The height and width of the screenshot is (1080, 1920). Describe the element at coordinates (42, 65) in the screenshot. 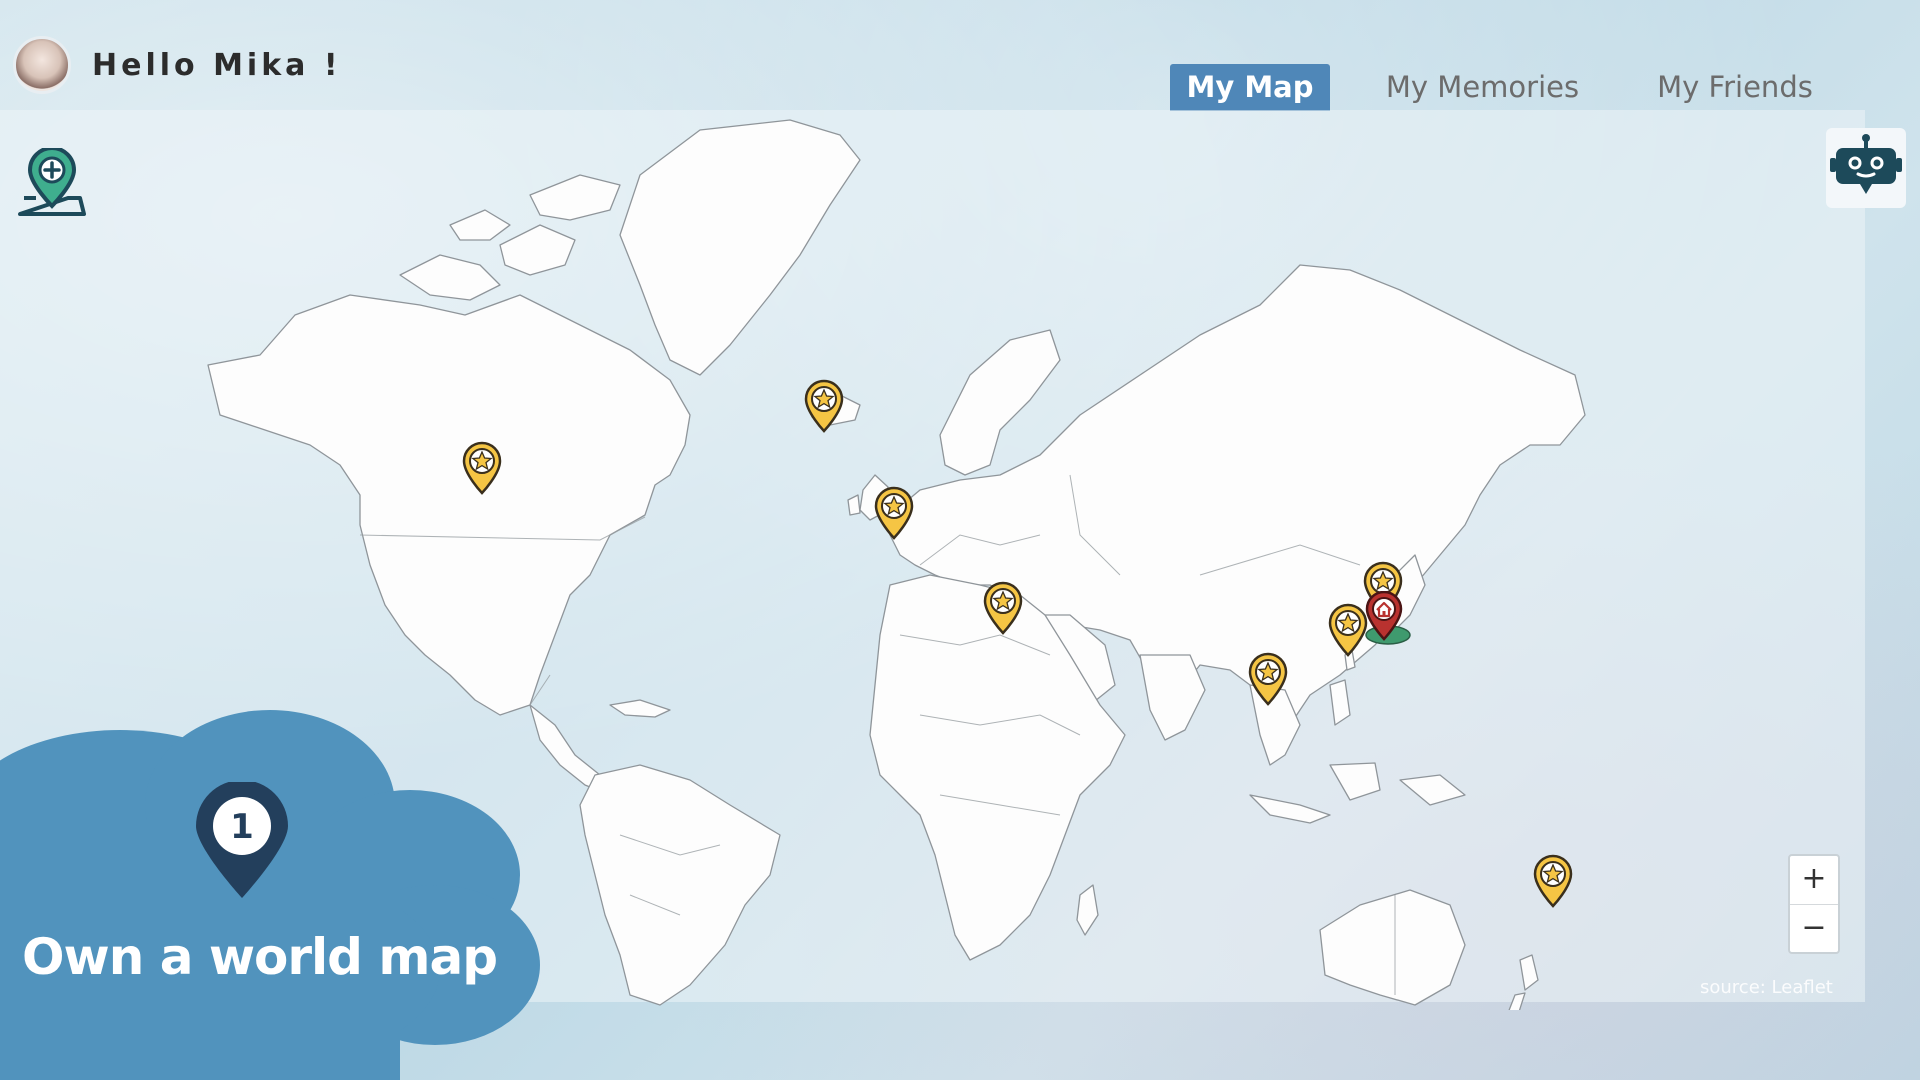

I see `avatar` at that location.